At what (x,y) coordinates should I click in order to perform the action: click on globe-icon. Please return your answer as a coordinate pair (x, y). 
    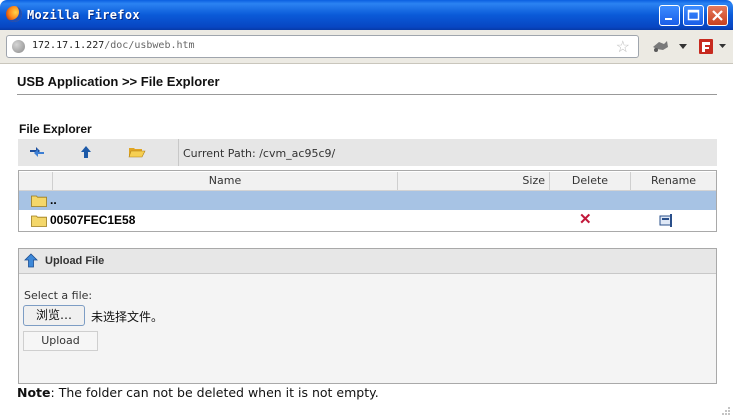
    Looking at the image, I should click on (18, 46).